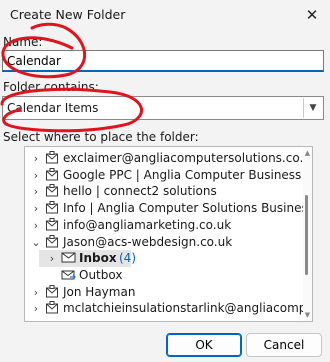 The image size is (330, 362). I want to click on ok-button: OK, so click(204, 345).